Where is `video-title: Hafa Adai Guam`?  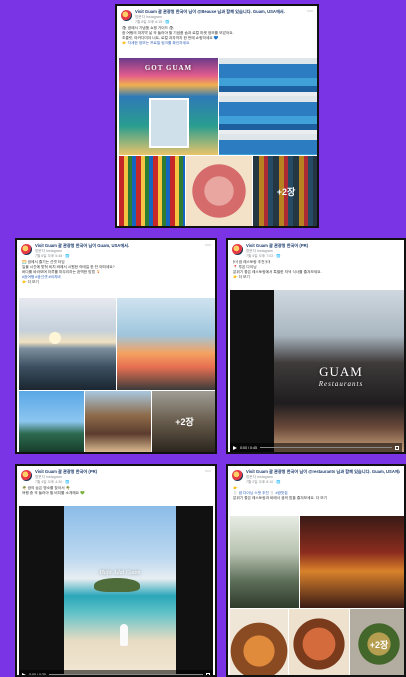
video-title: Hafa Adai Guam is located at coordinates (120, 573).